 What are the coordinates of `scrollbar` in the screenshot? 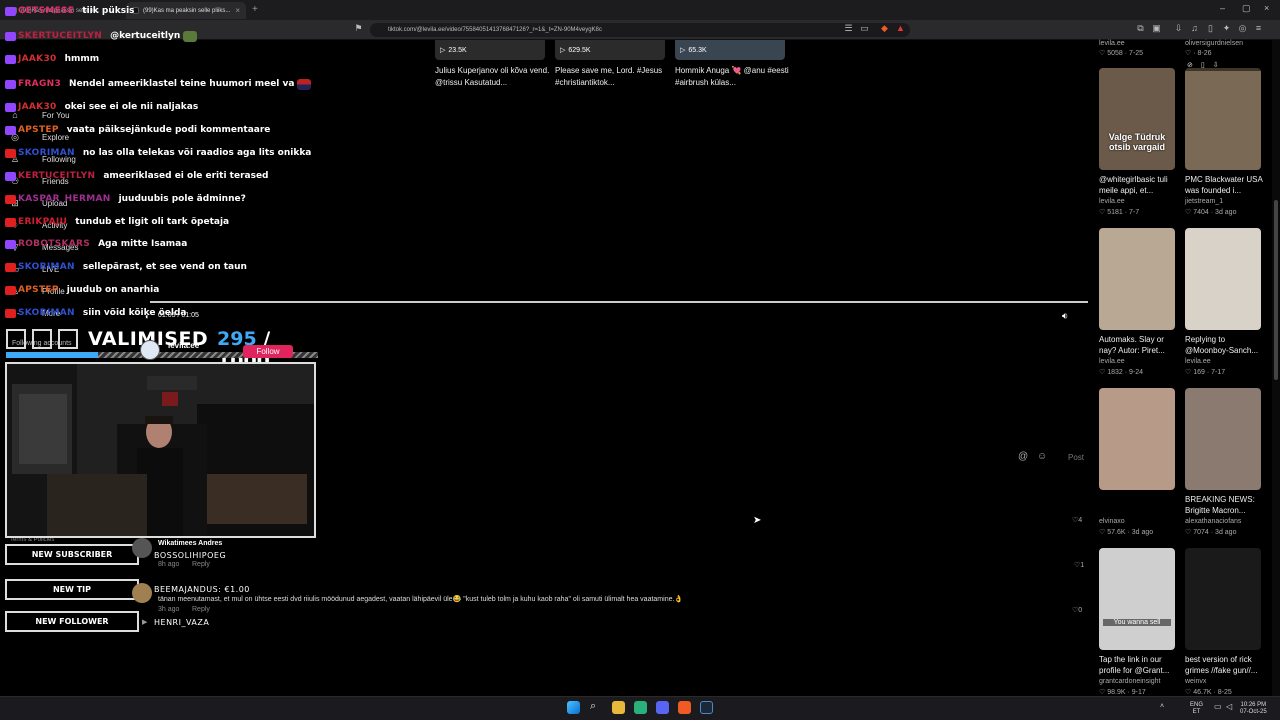 It's located at (1276, 368).